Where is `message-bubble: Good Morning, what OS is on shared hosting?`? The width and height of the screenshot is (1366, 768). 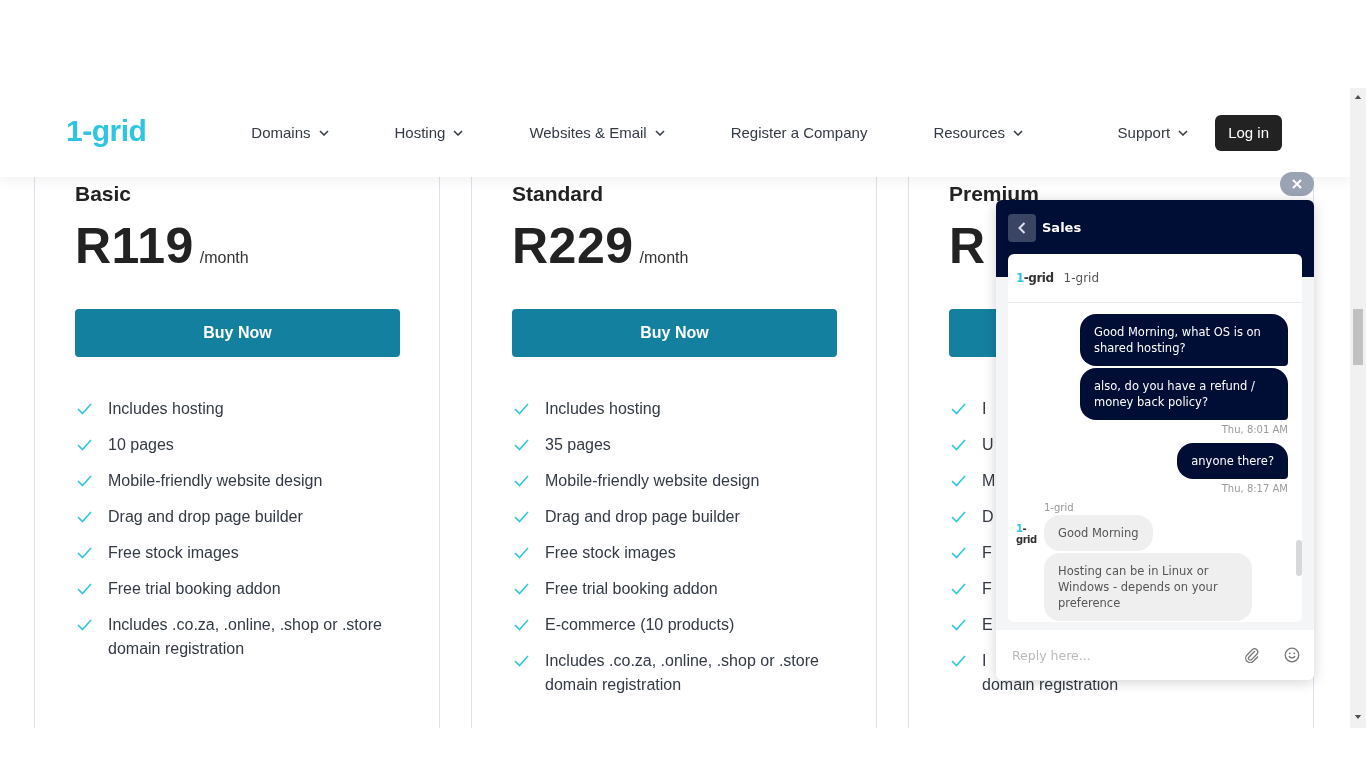 message-bubble: Good Morning, what OS is on shared hosting? is located at coordinates (1184, 340).